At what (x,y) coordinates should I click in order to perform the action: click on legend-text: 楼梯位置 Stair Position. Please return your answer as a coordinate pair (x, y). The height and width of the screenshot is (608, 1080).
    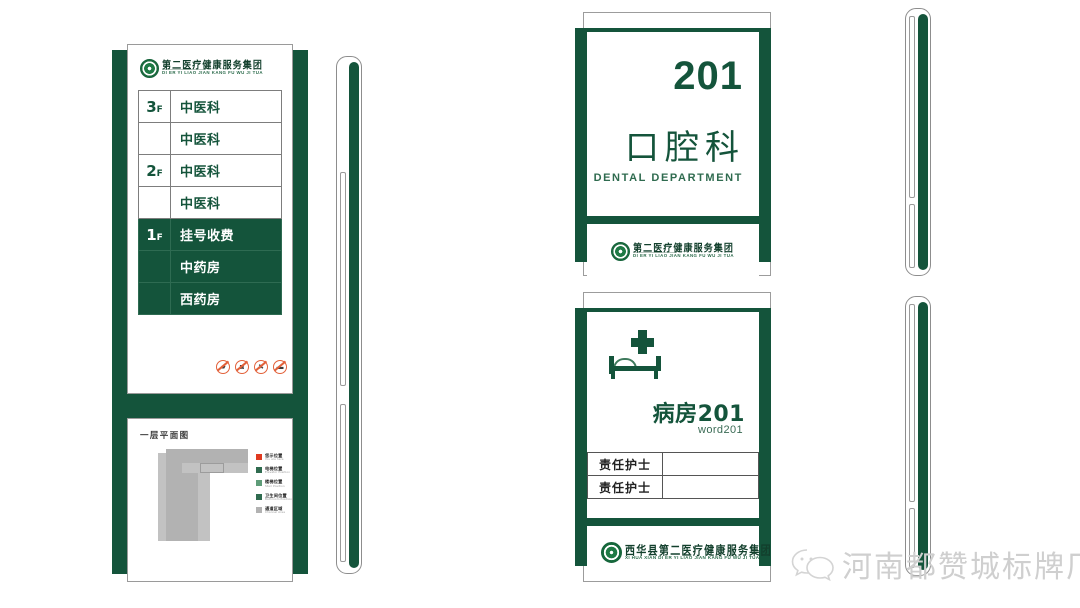
    Looking at the image, I should click on (275, 483).